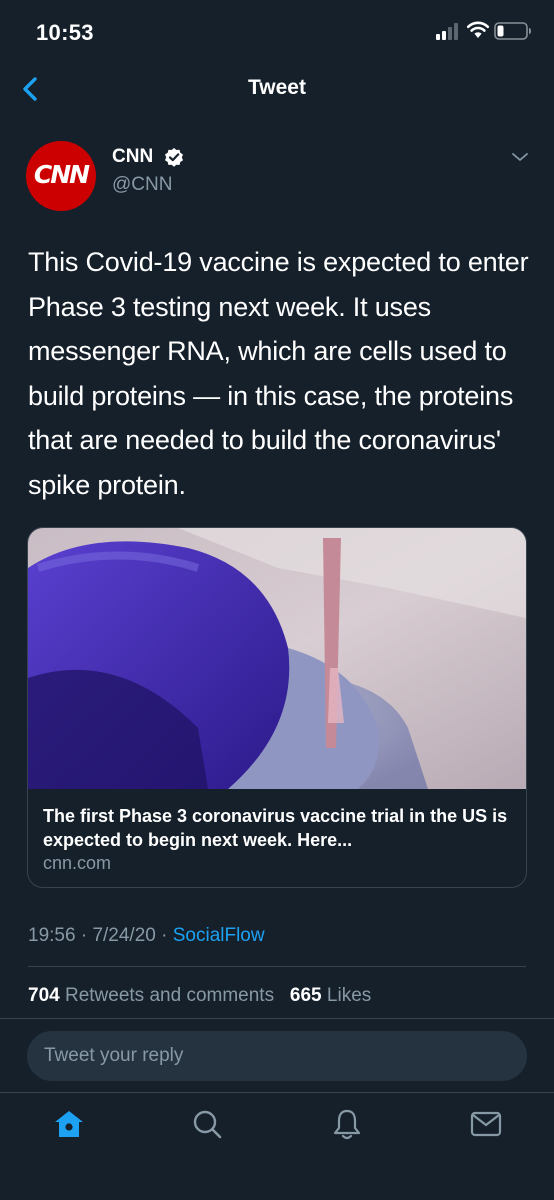 This screenshot has height=1200, width=554. What do you see at coordinates (277, 1146) in the screenshot?
I see `tab-bar` at bounding box center [277, 1146].